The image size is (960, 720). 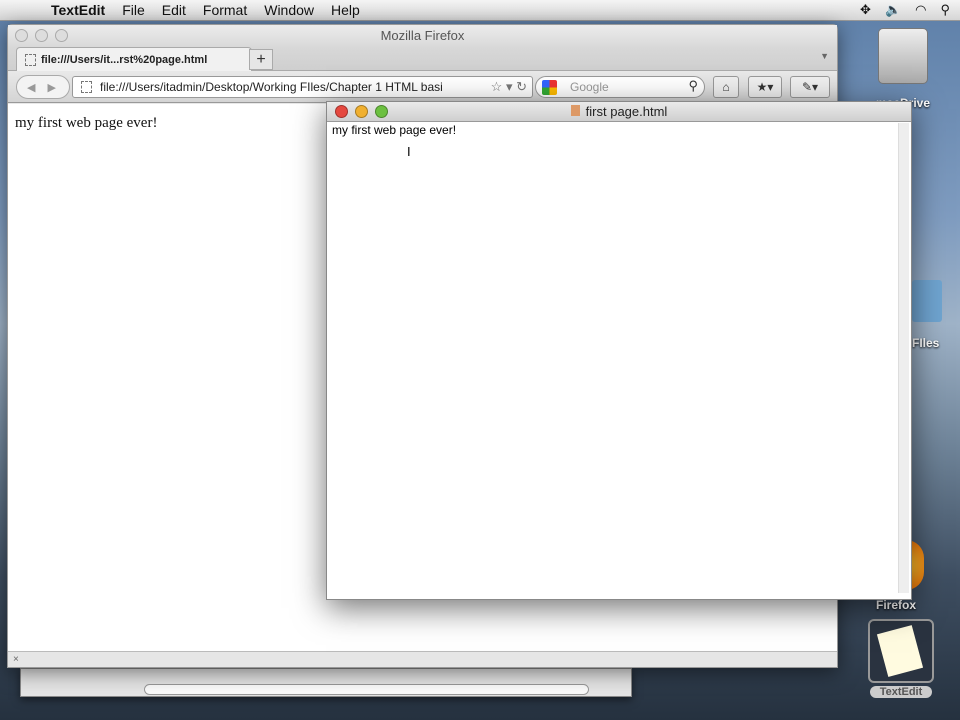 What do you see at coordinates (509, 86) in the screenshot?
I see `history-dropdown-icon: ▾` at bounding box center [509, 86].